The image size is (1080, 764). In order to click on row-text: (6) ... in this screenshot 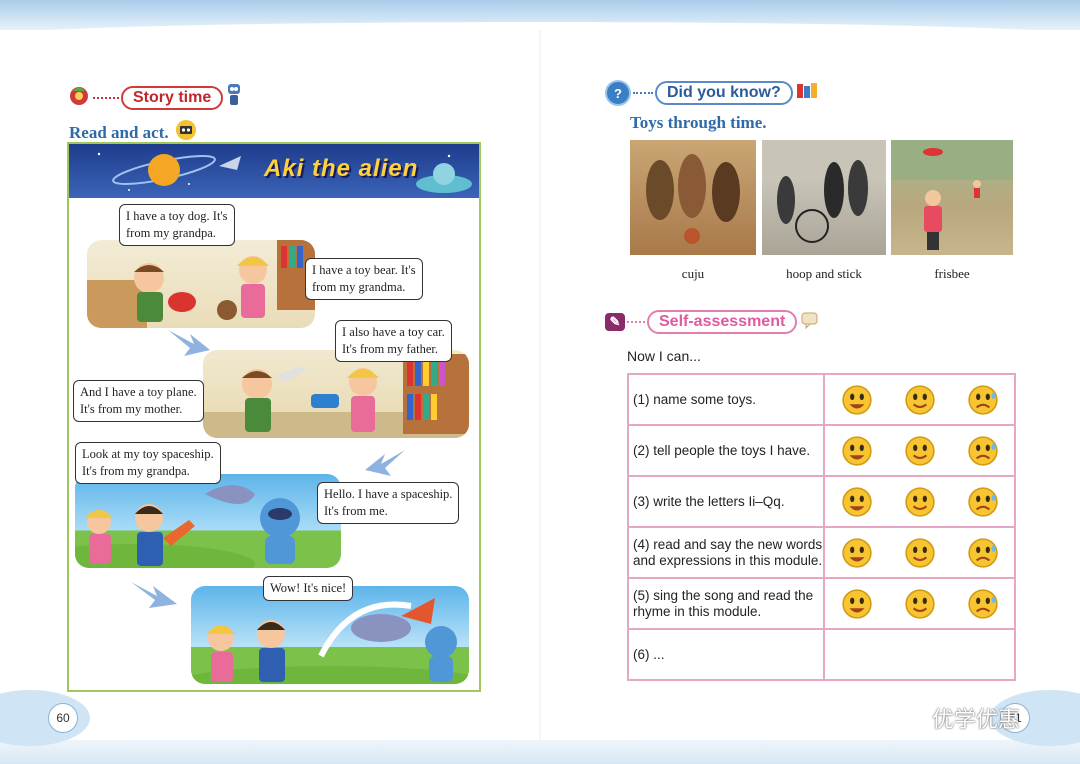, I will do `click(726, 654)`.